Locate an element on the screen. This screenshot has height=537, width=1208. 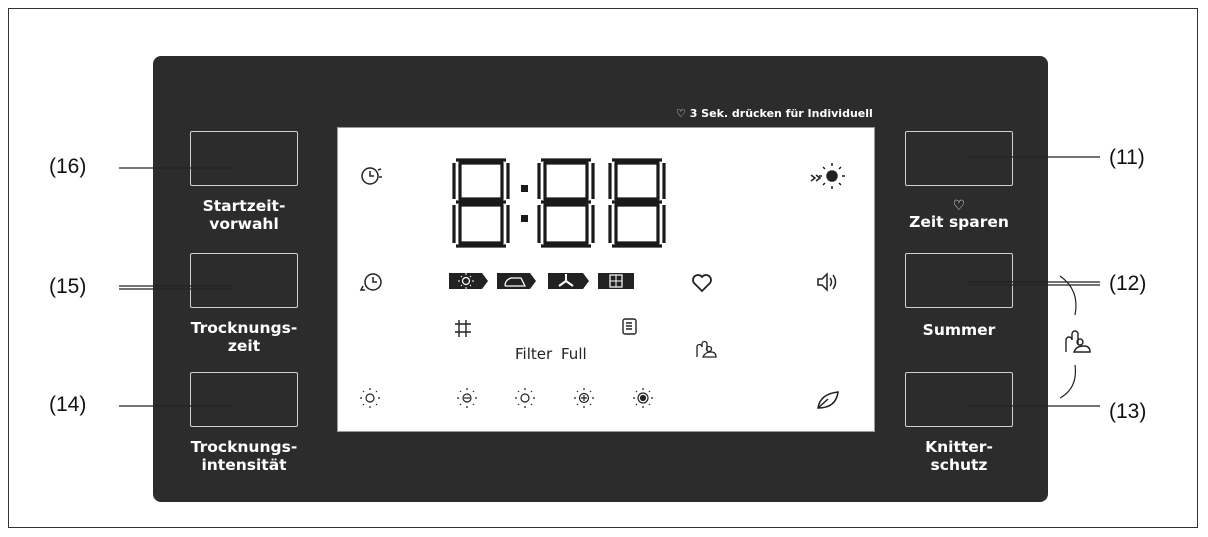
child-lock-icon-display is located at coordinates (706, 349).